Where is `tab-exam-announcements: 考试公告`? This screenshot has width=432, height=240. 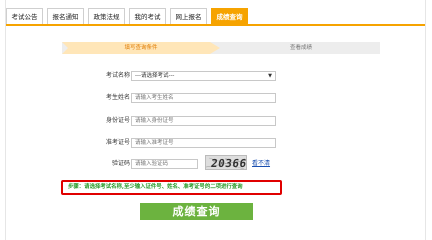
tab-exam-announcements: 考试公告 is located at coordinates (24, 16).